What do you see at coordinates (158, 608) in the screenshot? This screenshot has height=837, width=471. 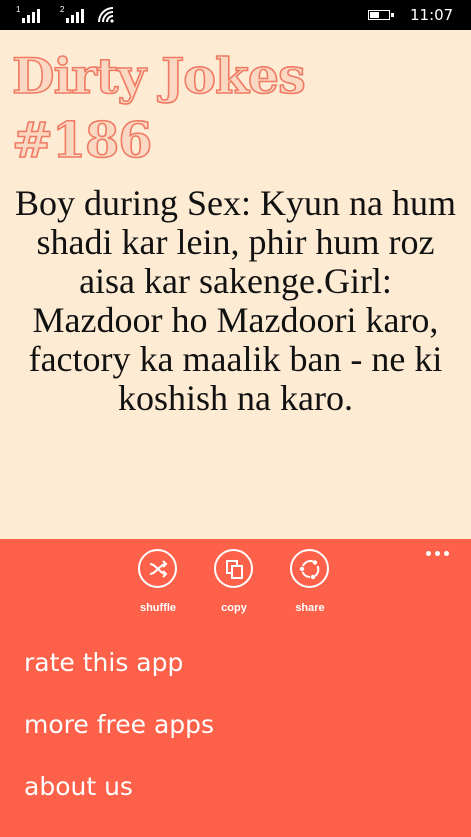 I see `shuffle-label: shuffle` at bounding box center [158, 608].